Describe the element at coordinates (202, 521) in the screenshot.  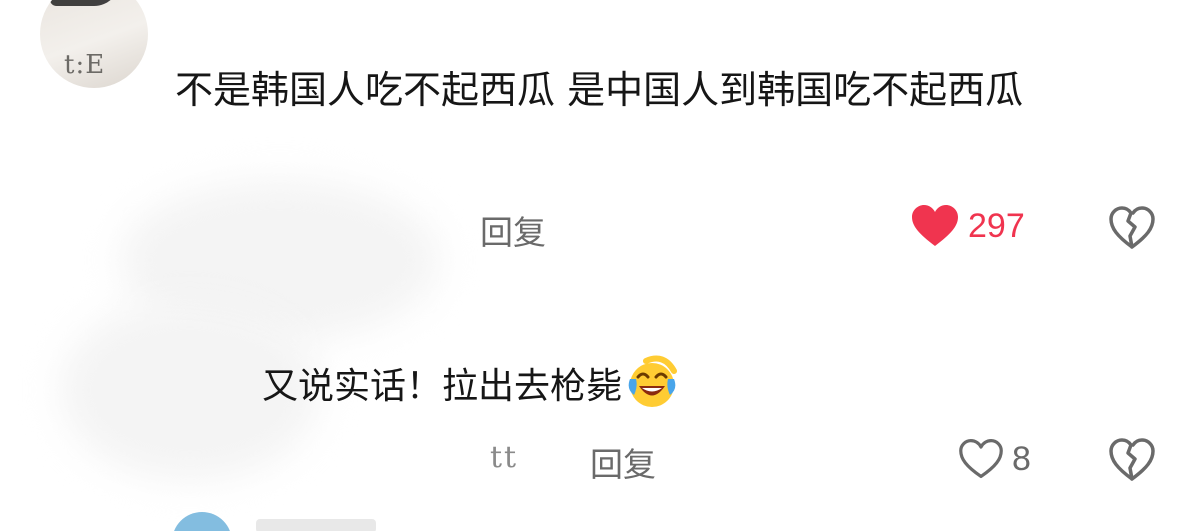
I see `next-commenter-avatar` at that location.